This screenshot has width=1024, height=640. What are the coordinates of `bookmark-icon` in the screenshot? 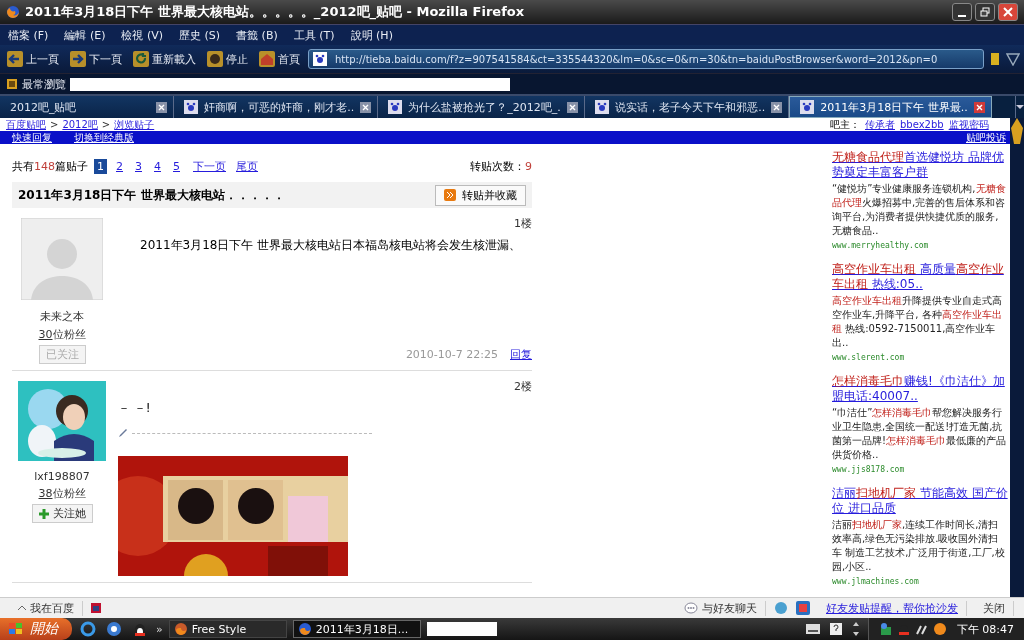 It's located at (995, 59).